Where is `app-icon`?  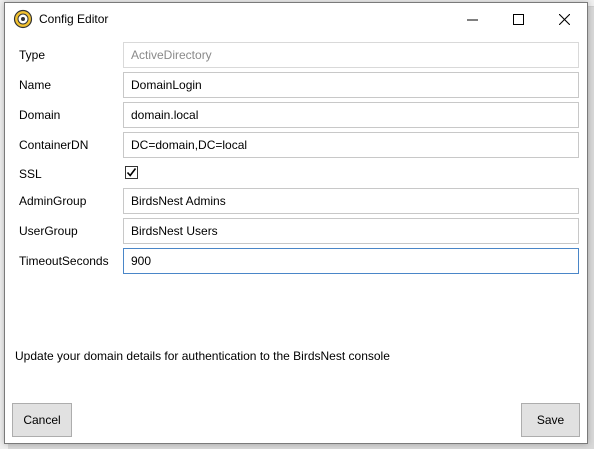
app-icon is located at coordinates (23, 19).